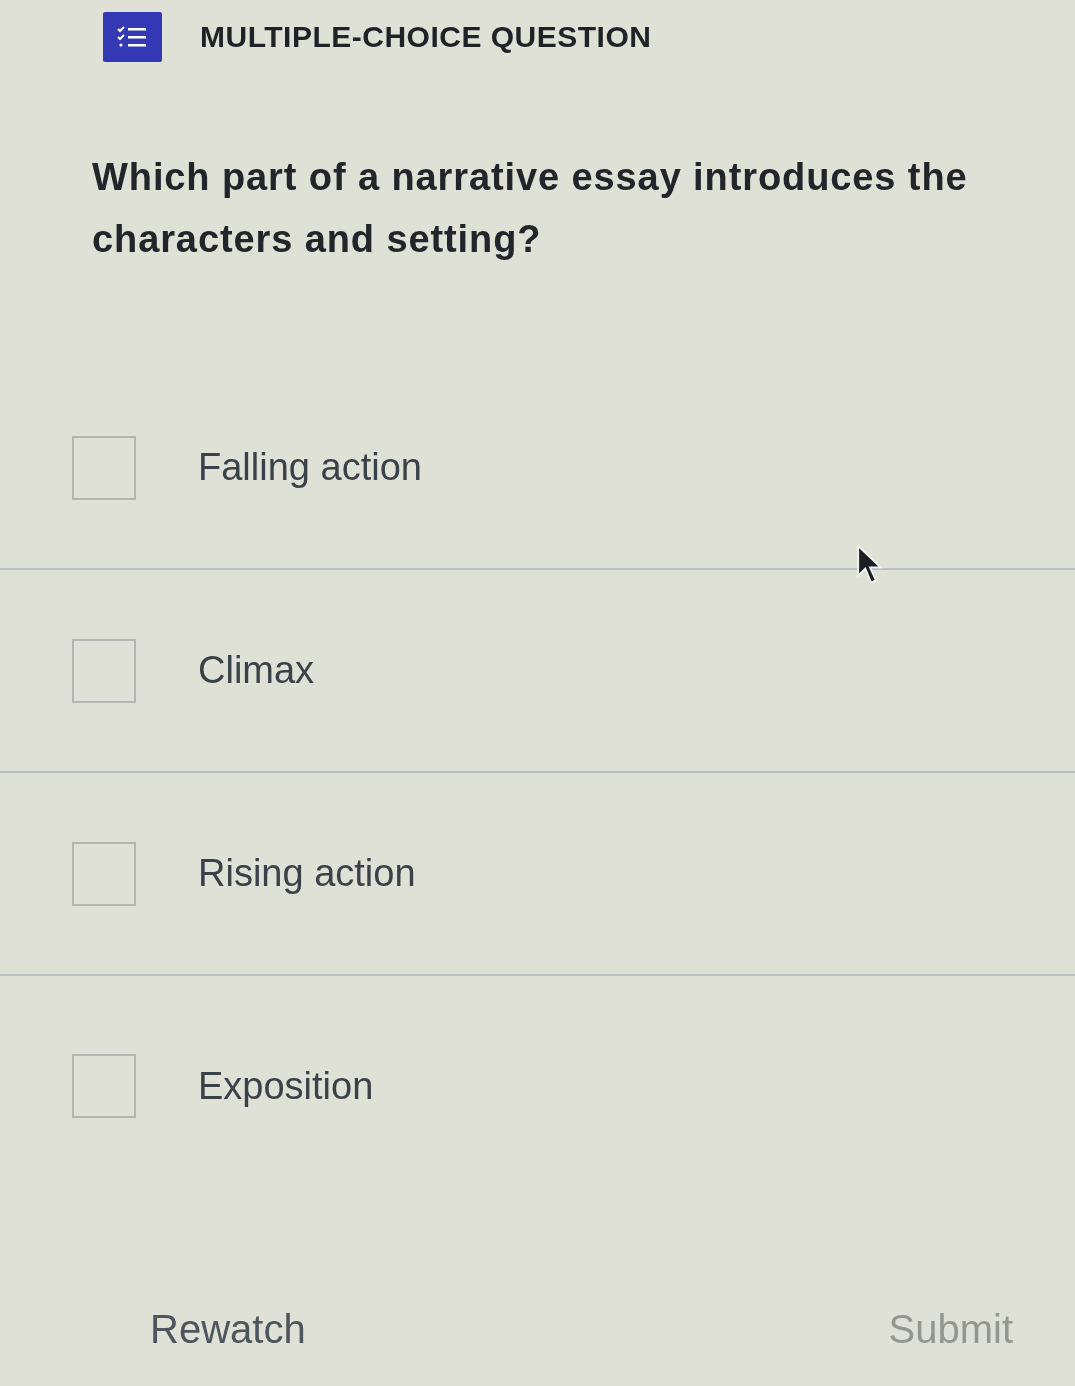 The image size is (1075, 1386). Describe the element at coordinates (530, 208) in the screenshot. I see `question-text: Which part of a narrative essay introduces the characters and setting?` at that location.